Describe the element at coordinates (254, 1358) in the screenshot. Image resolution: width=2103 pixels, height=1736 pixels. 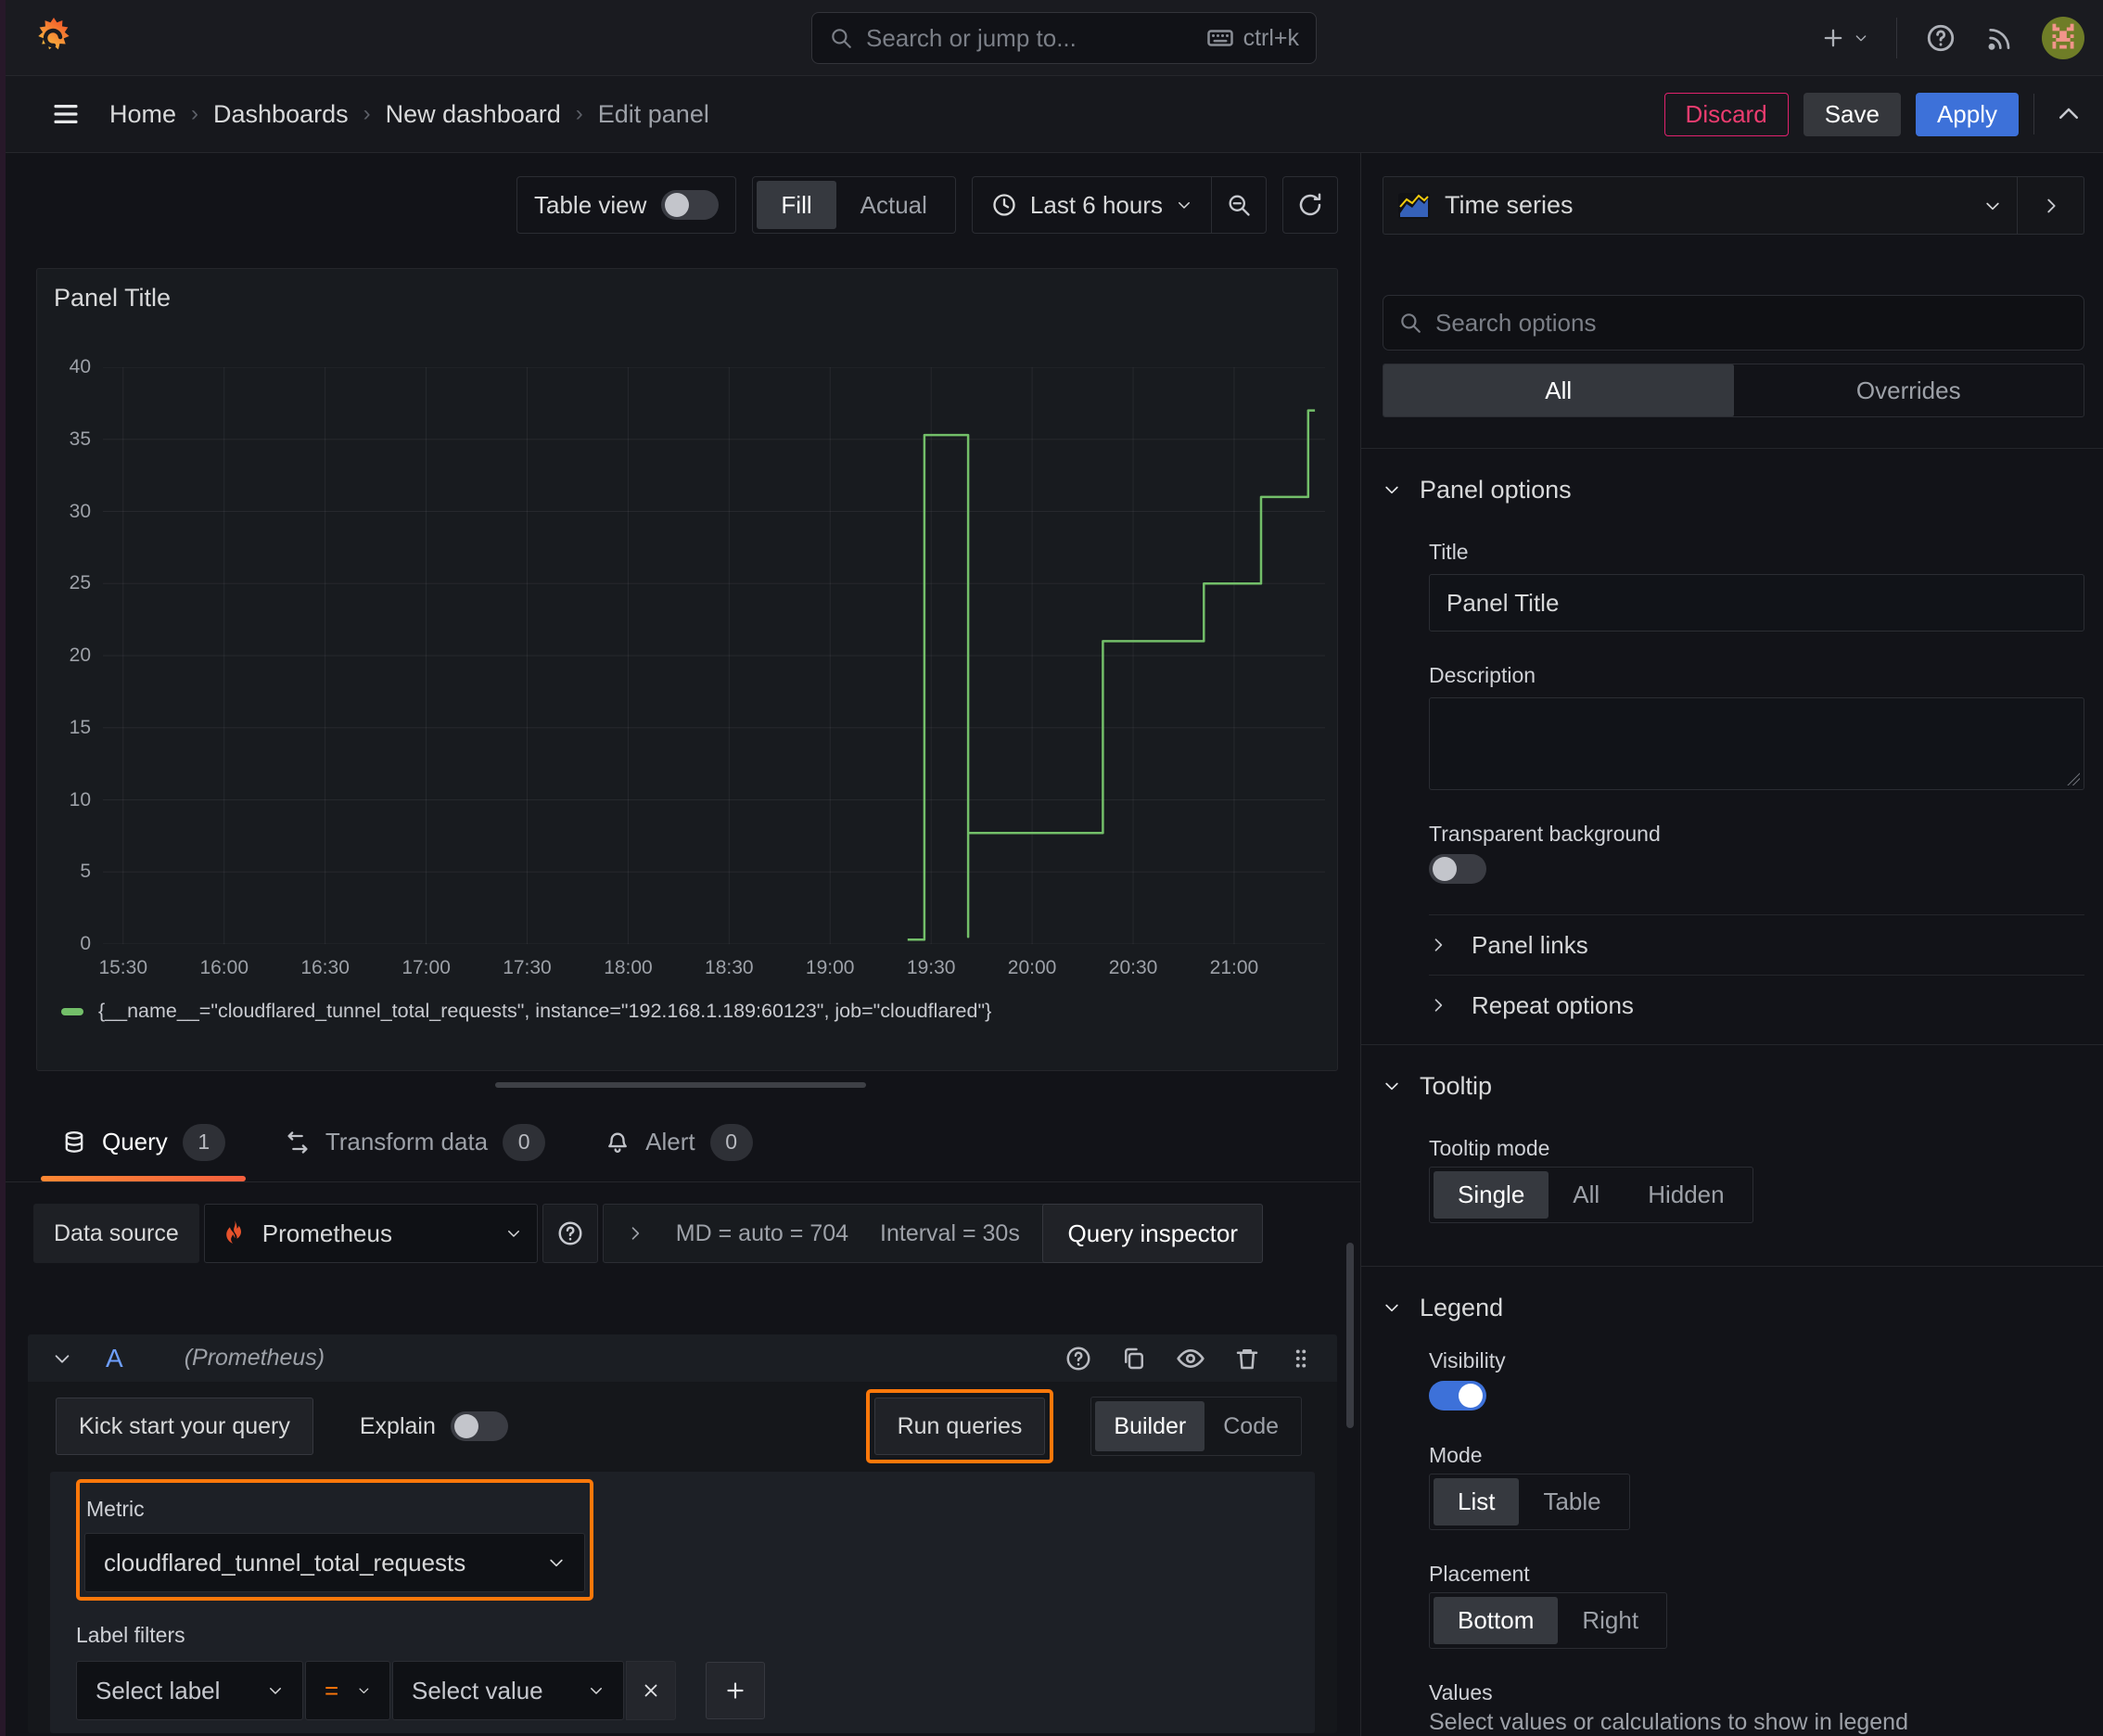
I see `query-datasource-name: (Prometheus)` at that location.